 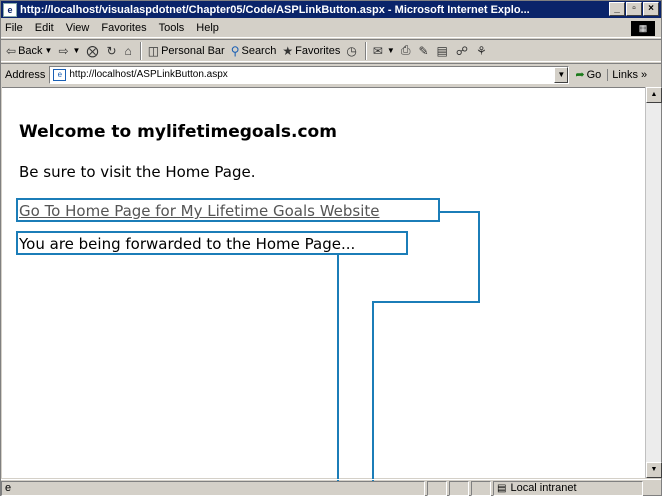 What do you see at coordinates (213, 488) in the screenshot?
I see `status-message-cell: e` at bounding box center [213, 488].